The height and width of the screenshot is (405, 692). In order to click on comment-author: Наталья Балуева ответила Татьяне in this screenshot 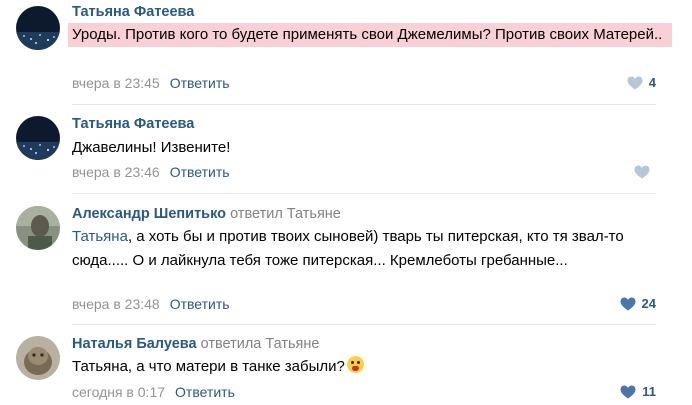, I will do `click(195, 344)`.